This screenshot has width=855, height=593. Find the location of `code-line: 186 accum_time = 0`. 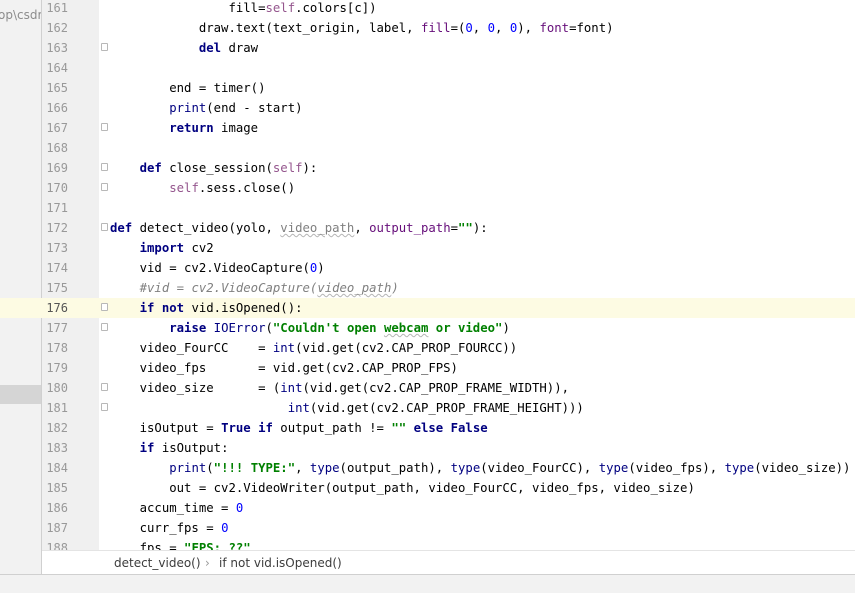

code-line: 186 accum_time = 0 is located at coordinates (427, 508).